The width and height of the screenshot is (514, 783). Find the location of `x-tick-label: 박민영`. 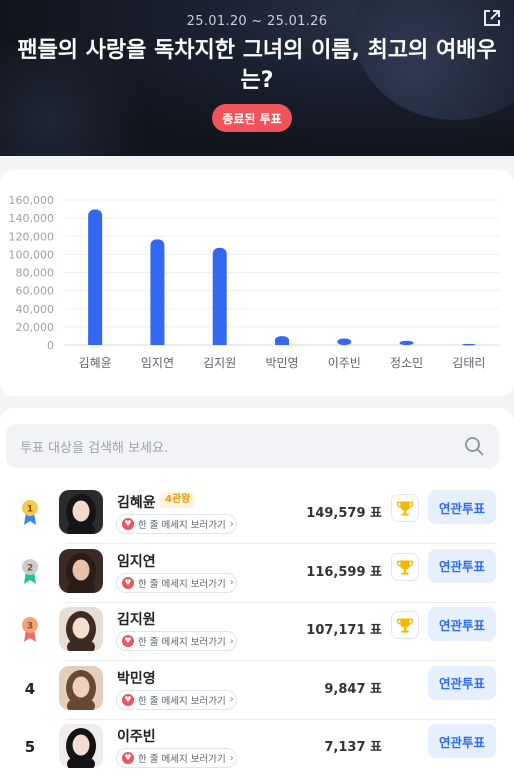

x-tick-label: 박민영 is located at coordinates (281, 363).